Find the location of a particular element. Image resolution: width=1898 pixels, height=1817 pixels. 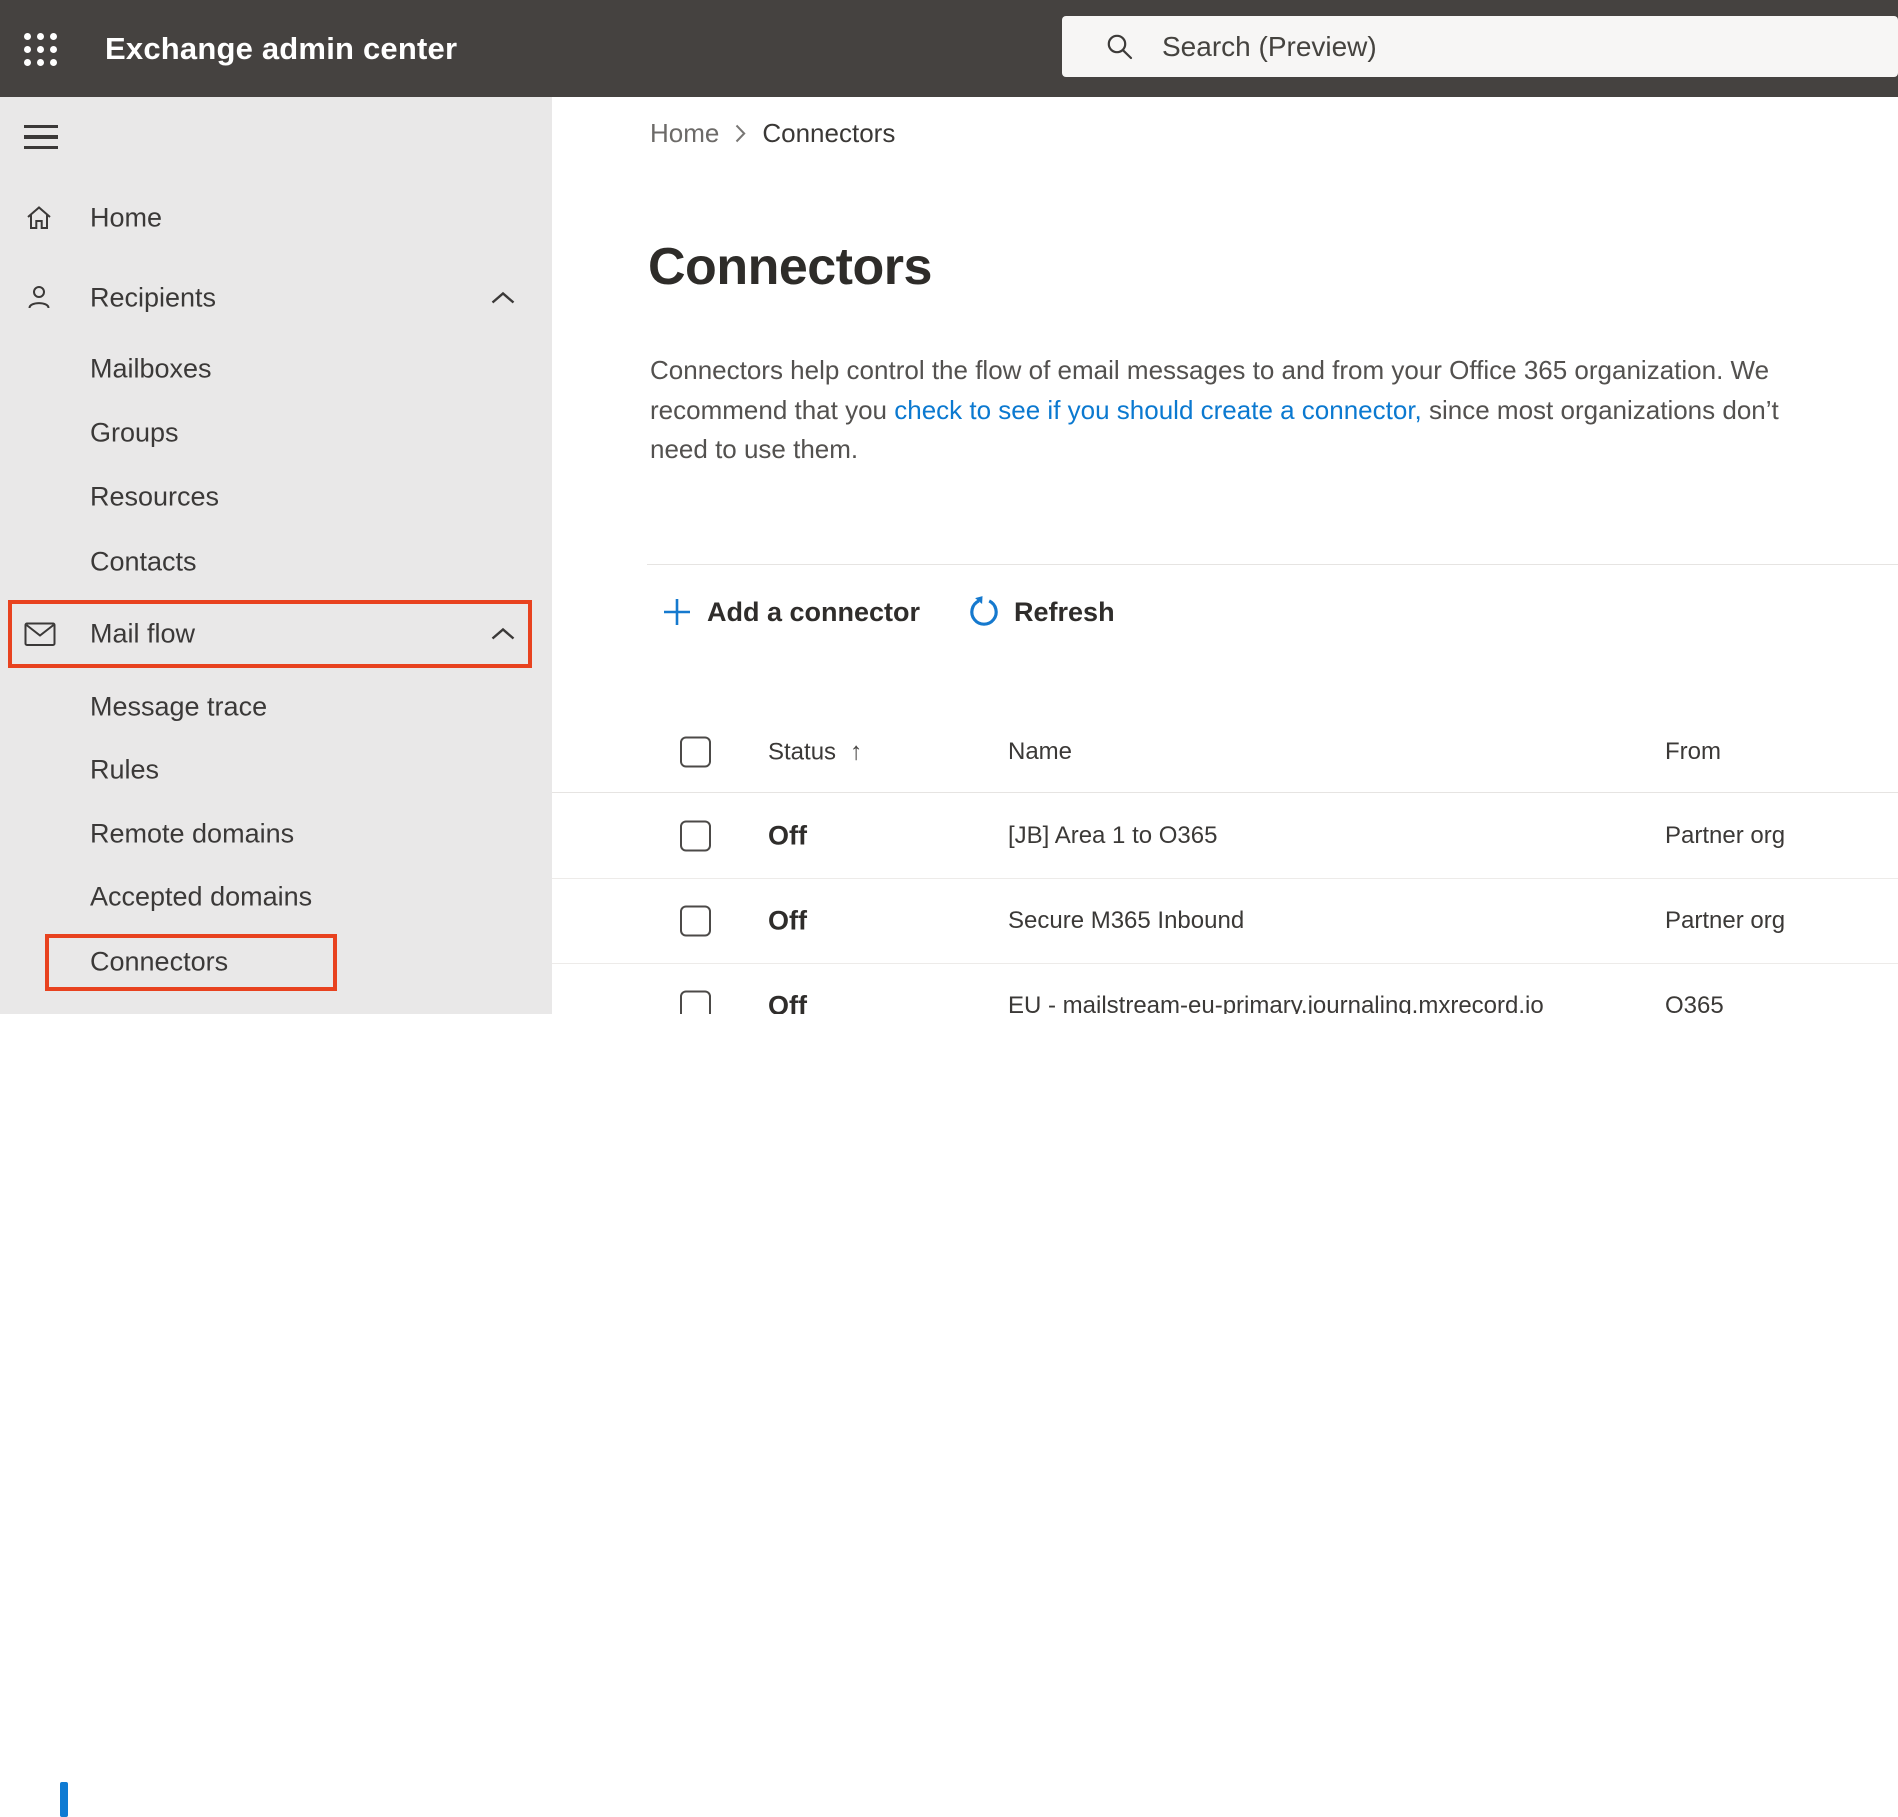

sidebar-item-label: Home is located at coordinates (126, 217).